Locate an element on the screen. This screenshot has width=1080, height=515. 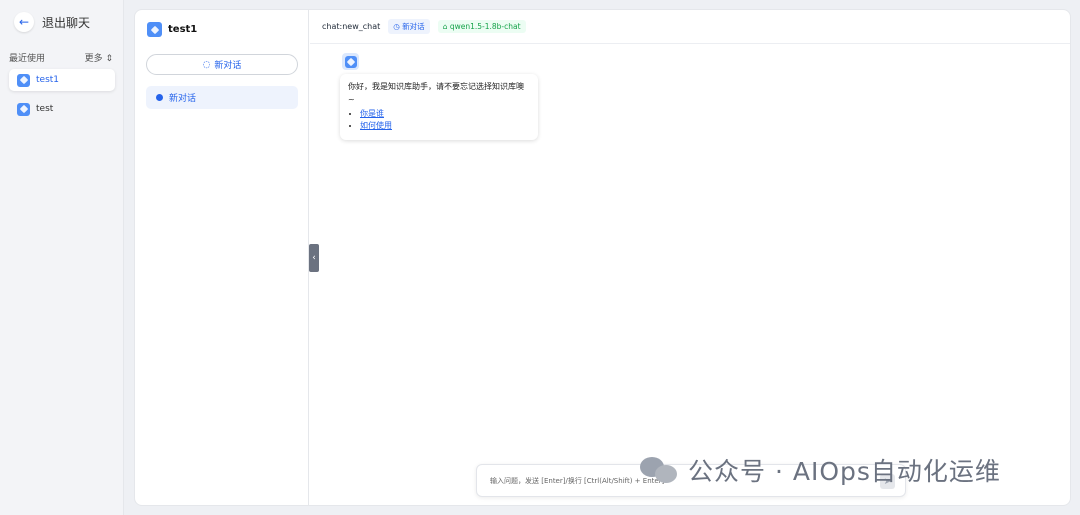
conversation-item-label: 新对话 is located at coordinates (183, 99).